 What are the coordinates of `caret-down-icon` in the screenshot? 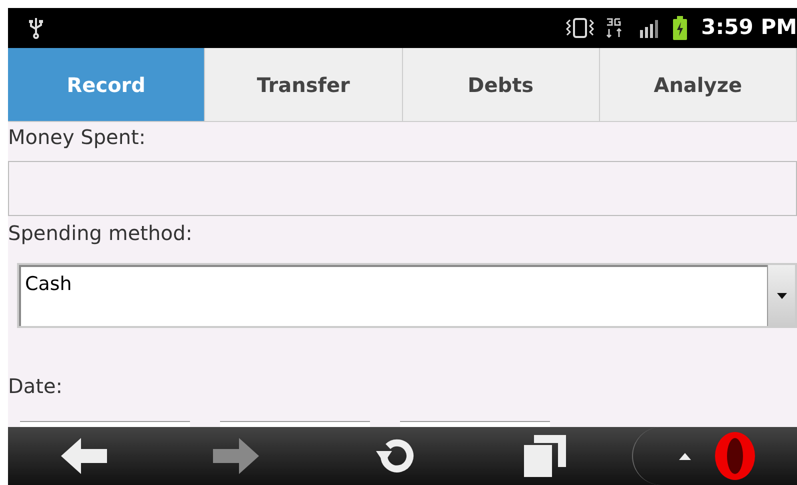 It's located at (781, 295).